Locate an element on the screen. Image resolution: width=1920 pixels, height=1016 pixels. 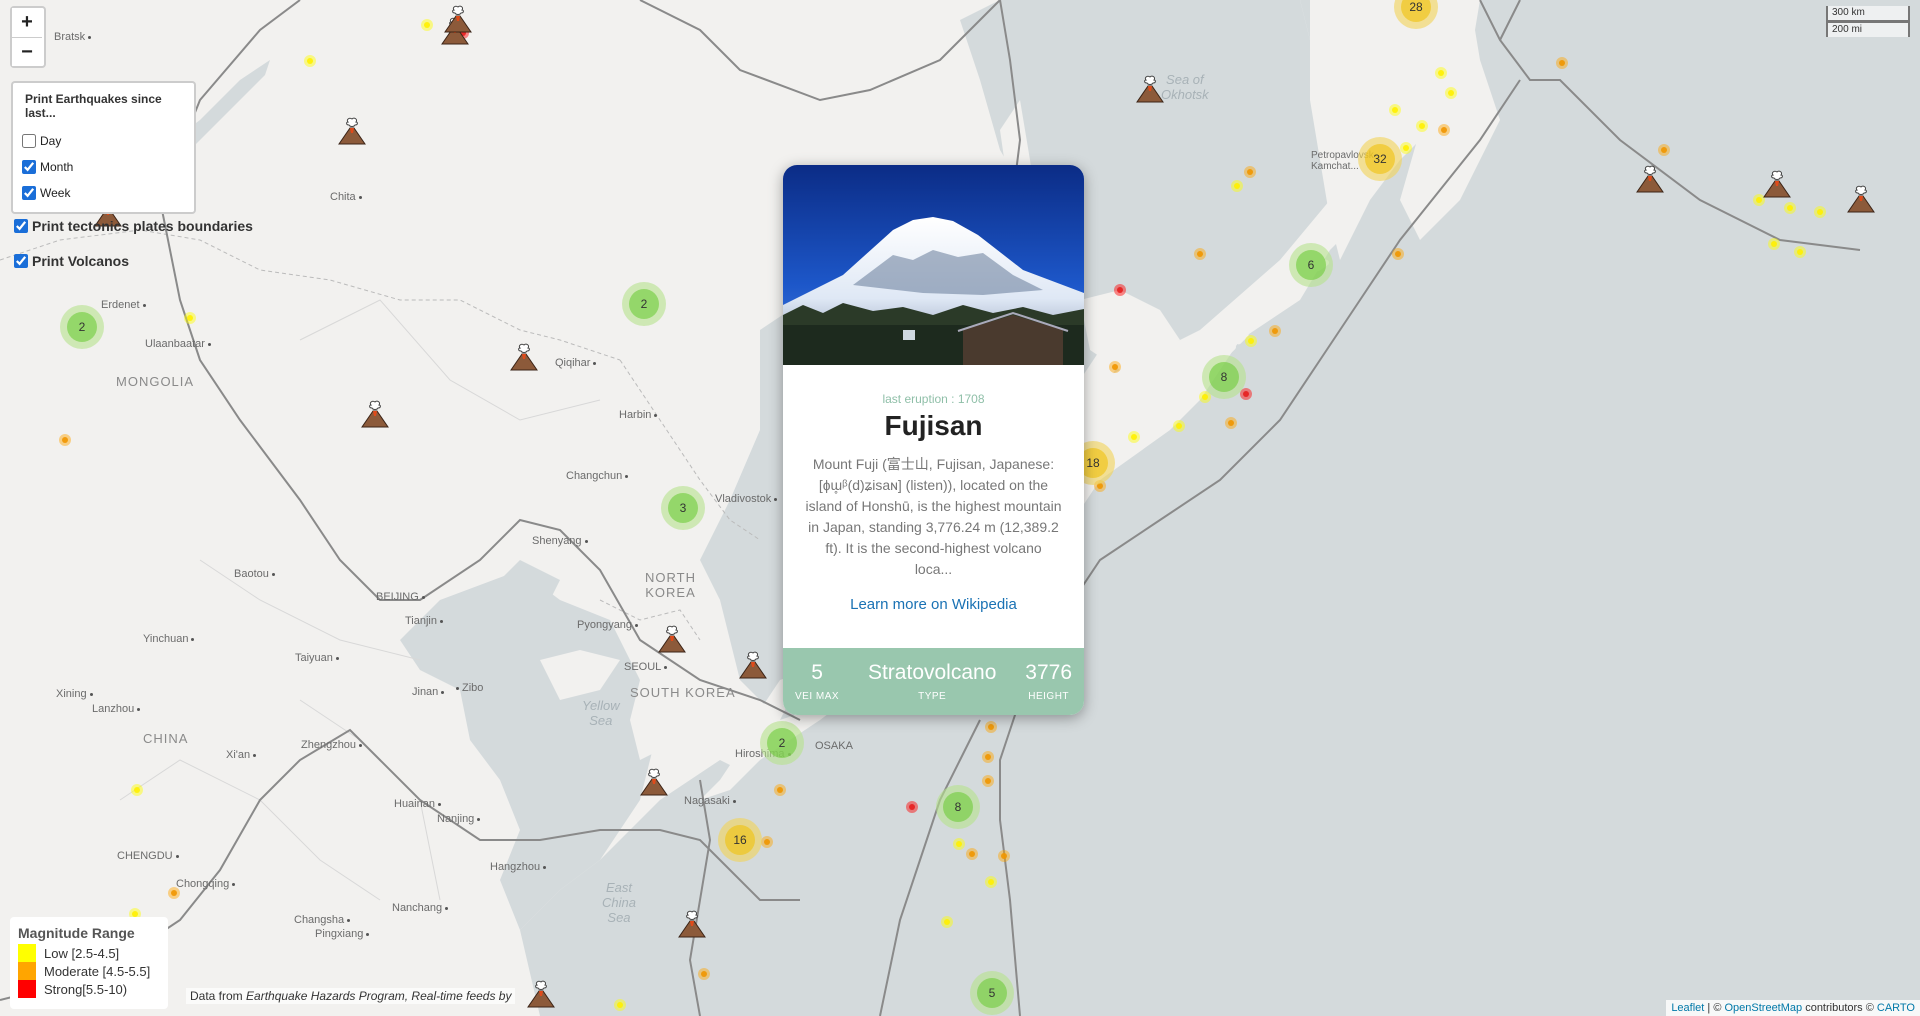
month-checkbox is located at coordinates (29, 167).